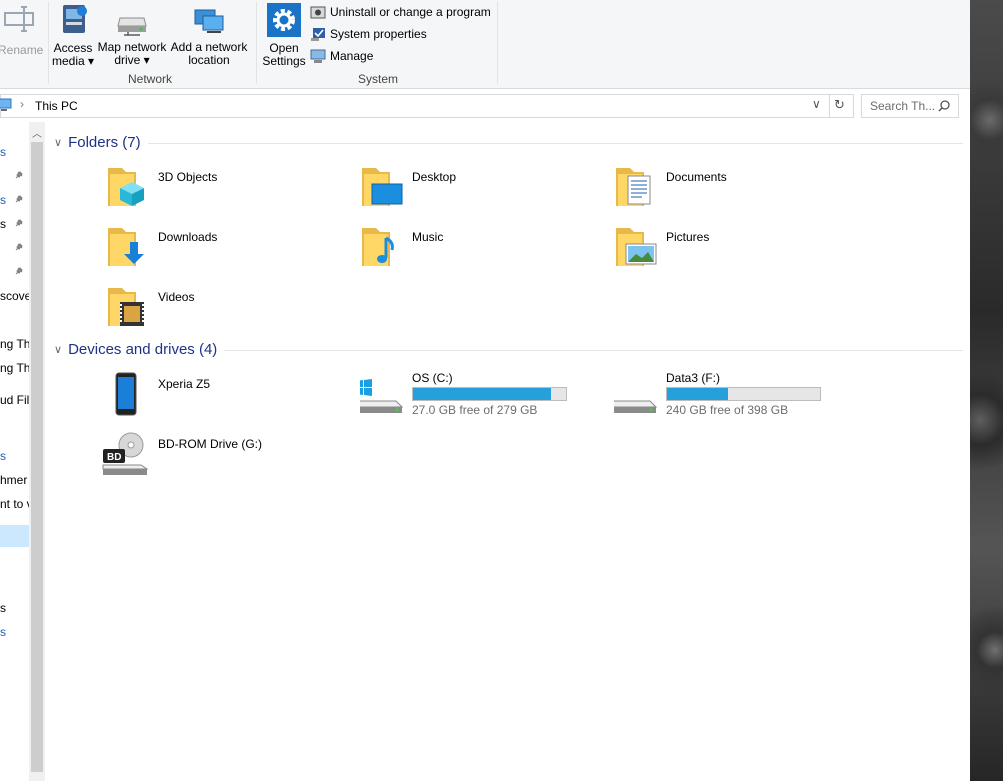  What do you see at coordinates (555, 143) in the screenshot?
I see `section-divider` at bounding box center [555, 143].